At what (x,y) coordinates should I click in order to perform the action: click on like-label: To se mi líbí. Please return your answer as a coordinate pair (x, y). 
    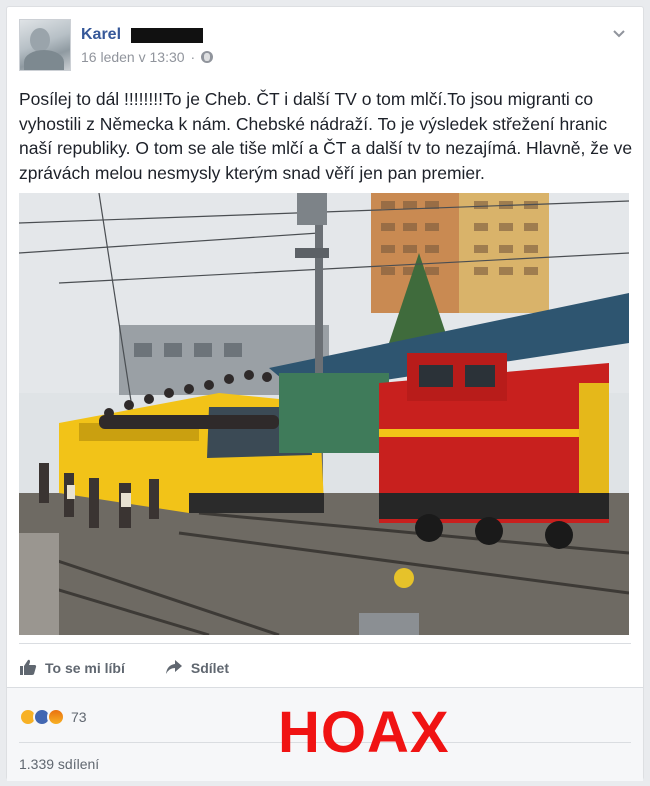
    Looking at the image, I should click on (85, 668).